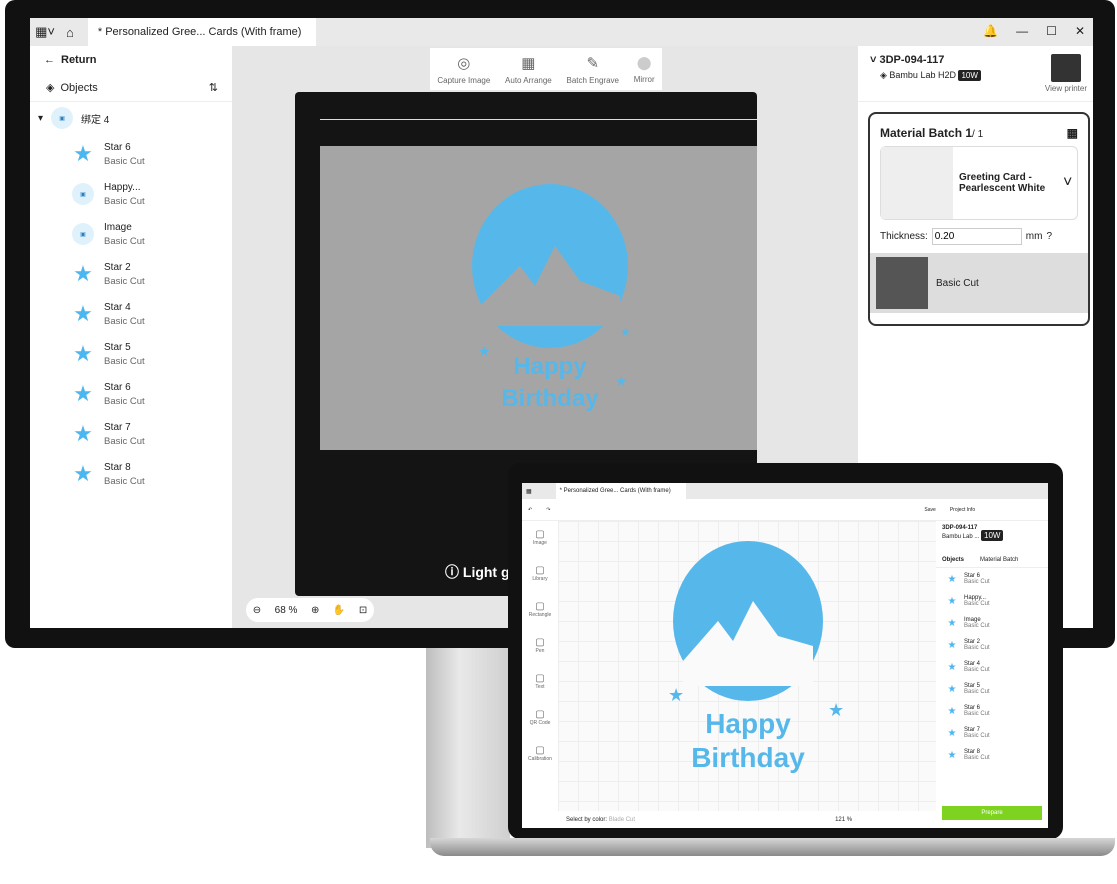 The width and height of the screenshot is (1117, 884). Describe the element at coordinates (50, 88) in the screenshot. I see `layers-icon: ◈` at that location.